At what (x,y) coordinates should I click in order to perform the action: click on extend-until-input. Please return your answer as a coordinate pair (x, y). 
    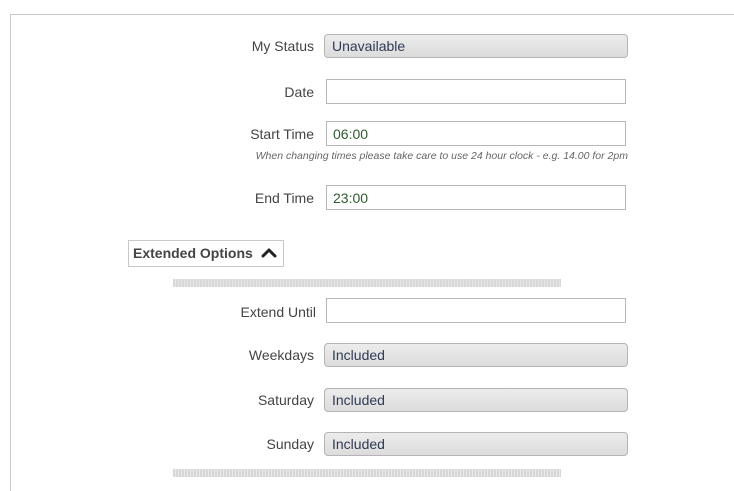
    Looking at the image, I should click on (476, 310).